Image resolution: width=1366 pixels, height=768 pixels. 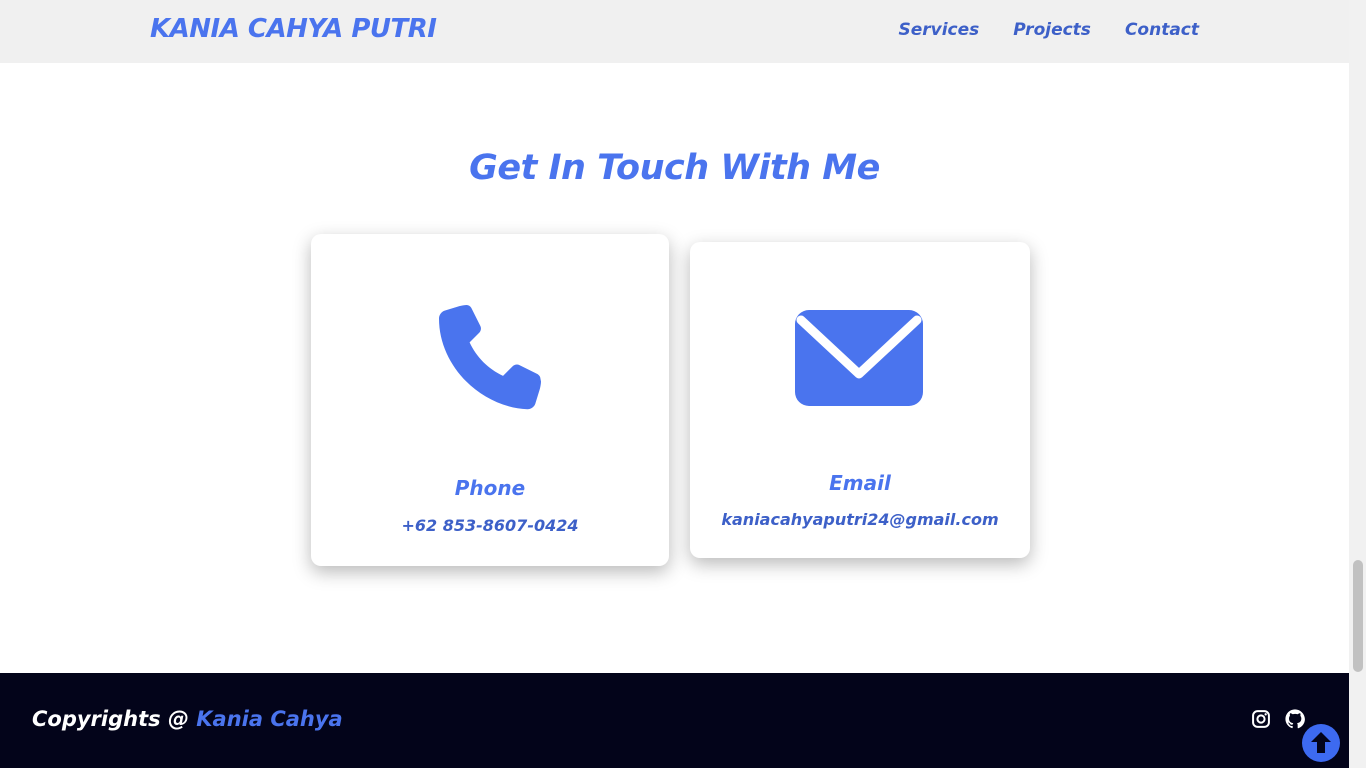 What do you see at coordinates (1295, 719) in the screenshot?
I see `github-icon` at bounding box center [1295, 719].